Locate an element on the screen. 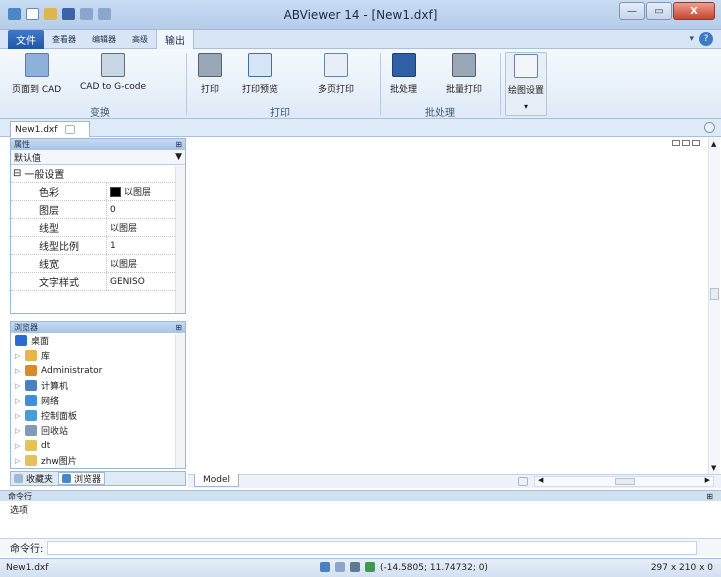 The image size is (721, 577). property-row-layer: 图层 0 is located at coordinates (98, 210).